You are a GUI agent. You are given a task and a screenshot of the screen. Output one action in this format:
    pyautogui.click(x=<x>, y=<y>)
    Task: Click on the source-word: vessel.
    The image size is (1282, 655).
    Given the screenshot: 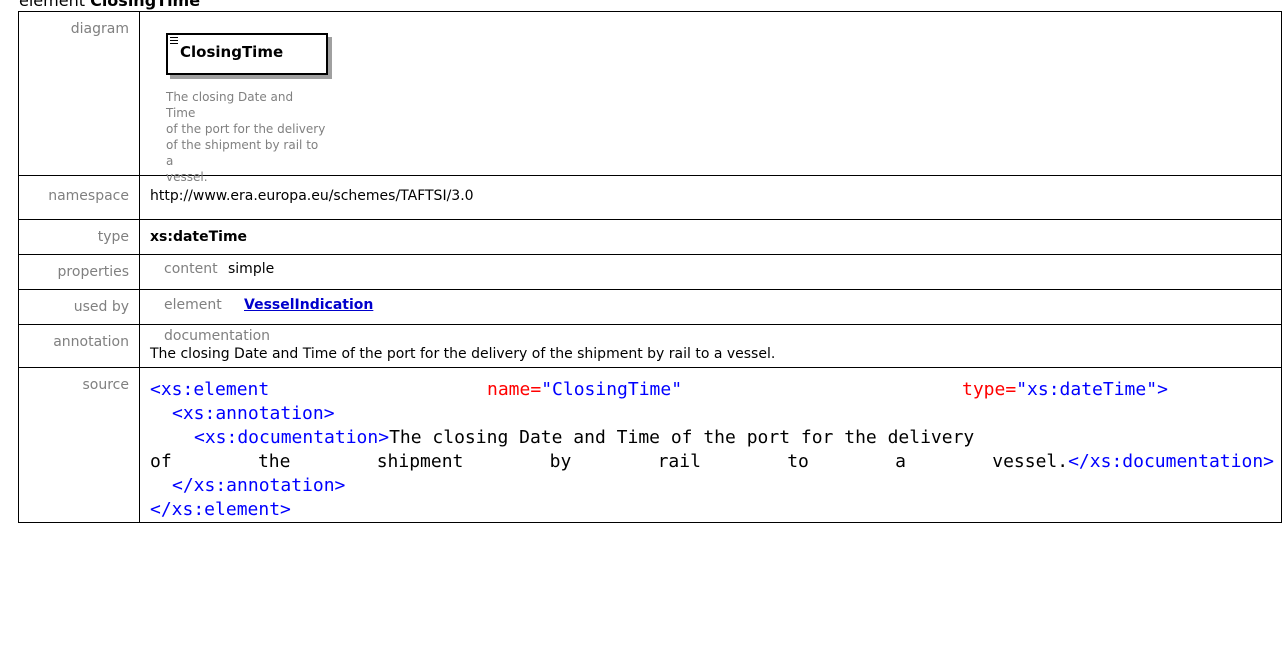 What is the action you would take?
    pyautogui.click(x=1030, y=461)
    